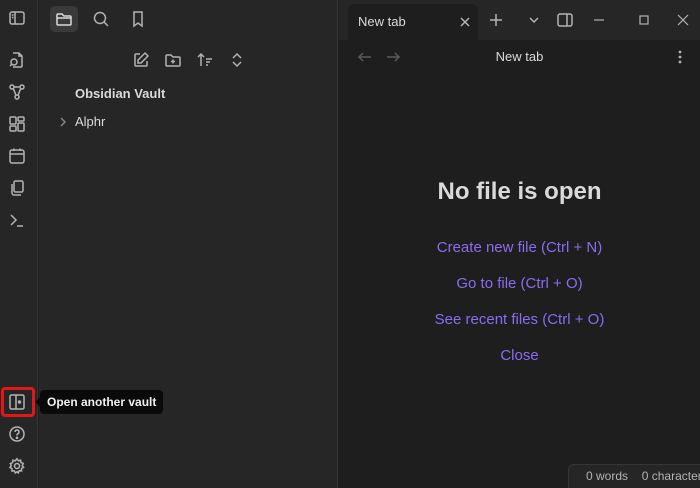  I want to click on terminal-icon, so click(17, 220).